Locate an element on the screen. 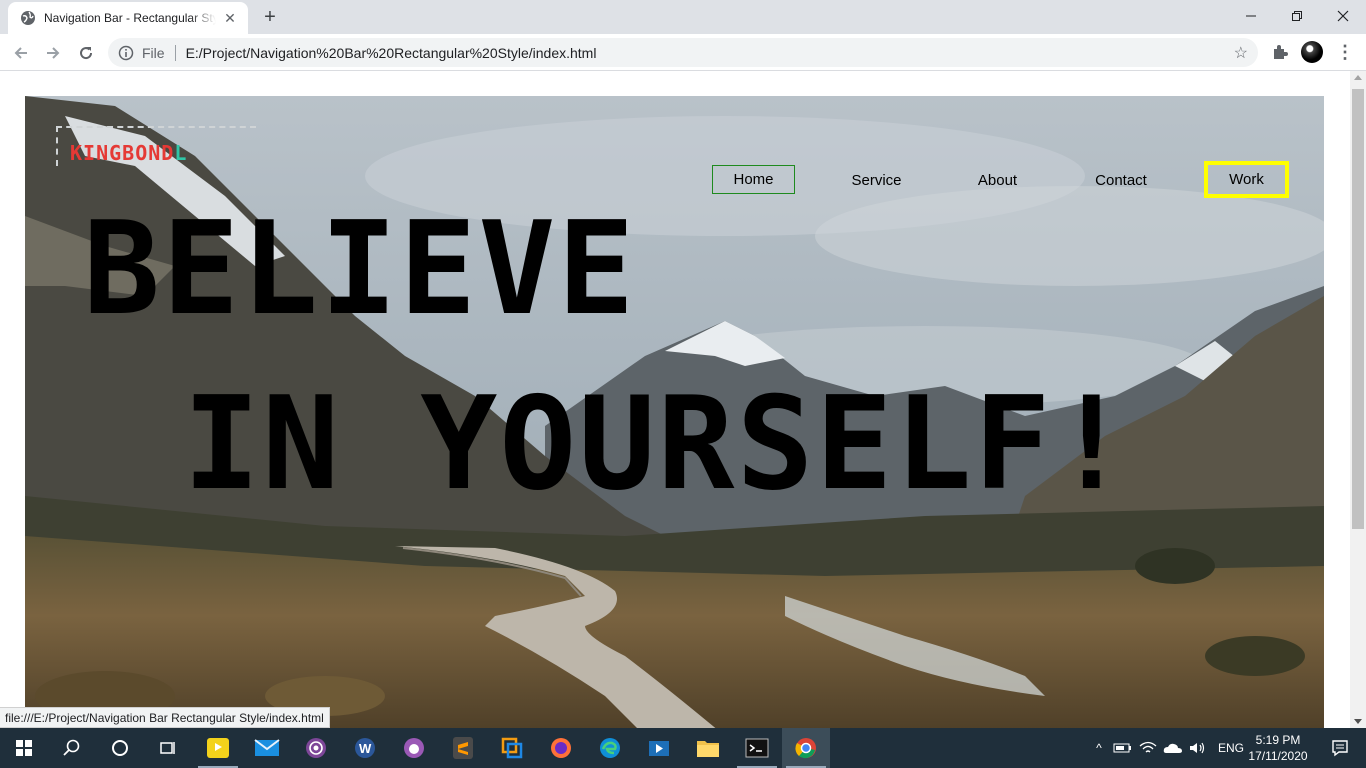  wifi-icon is located at coordinates (1148, 748).